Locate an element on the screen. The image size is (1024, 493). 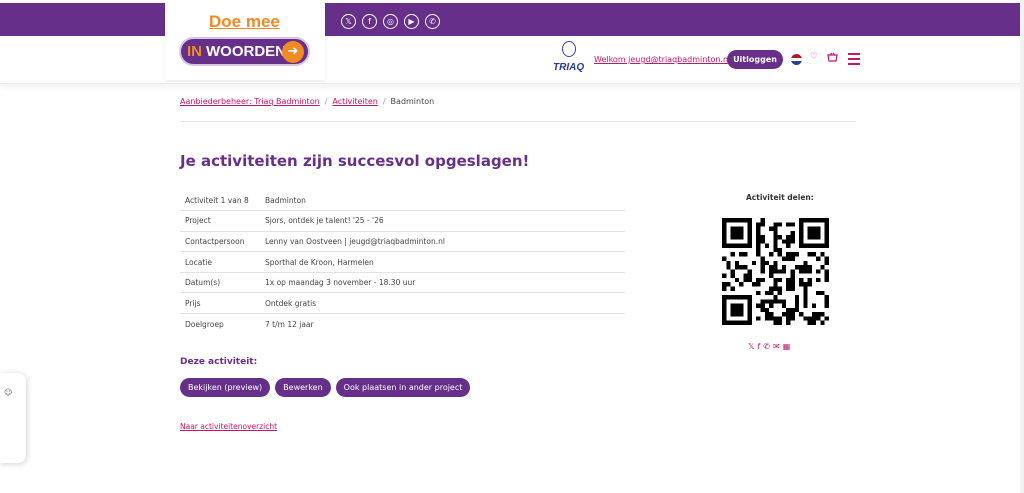
instagram-icon: ◎ is located at coordinates (390, 21).